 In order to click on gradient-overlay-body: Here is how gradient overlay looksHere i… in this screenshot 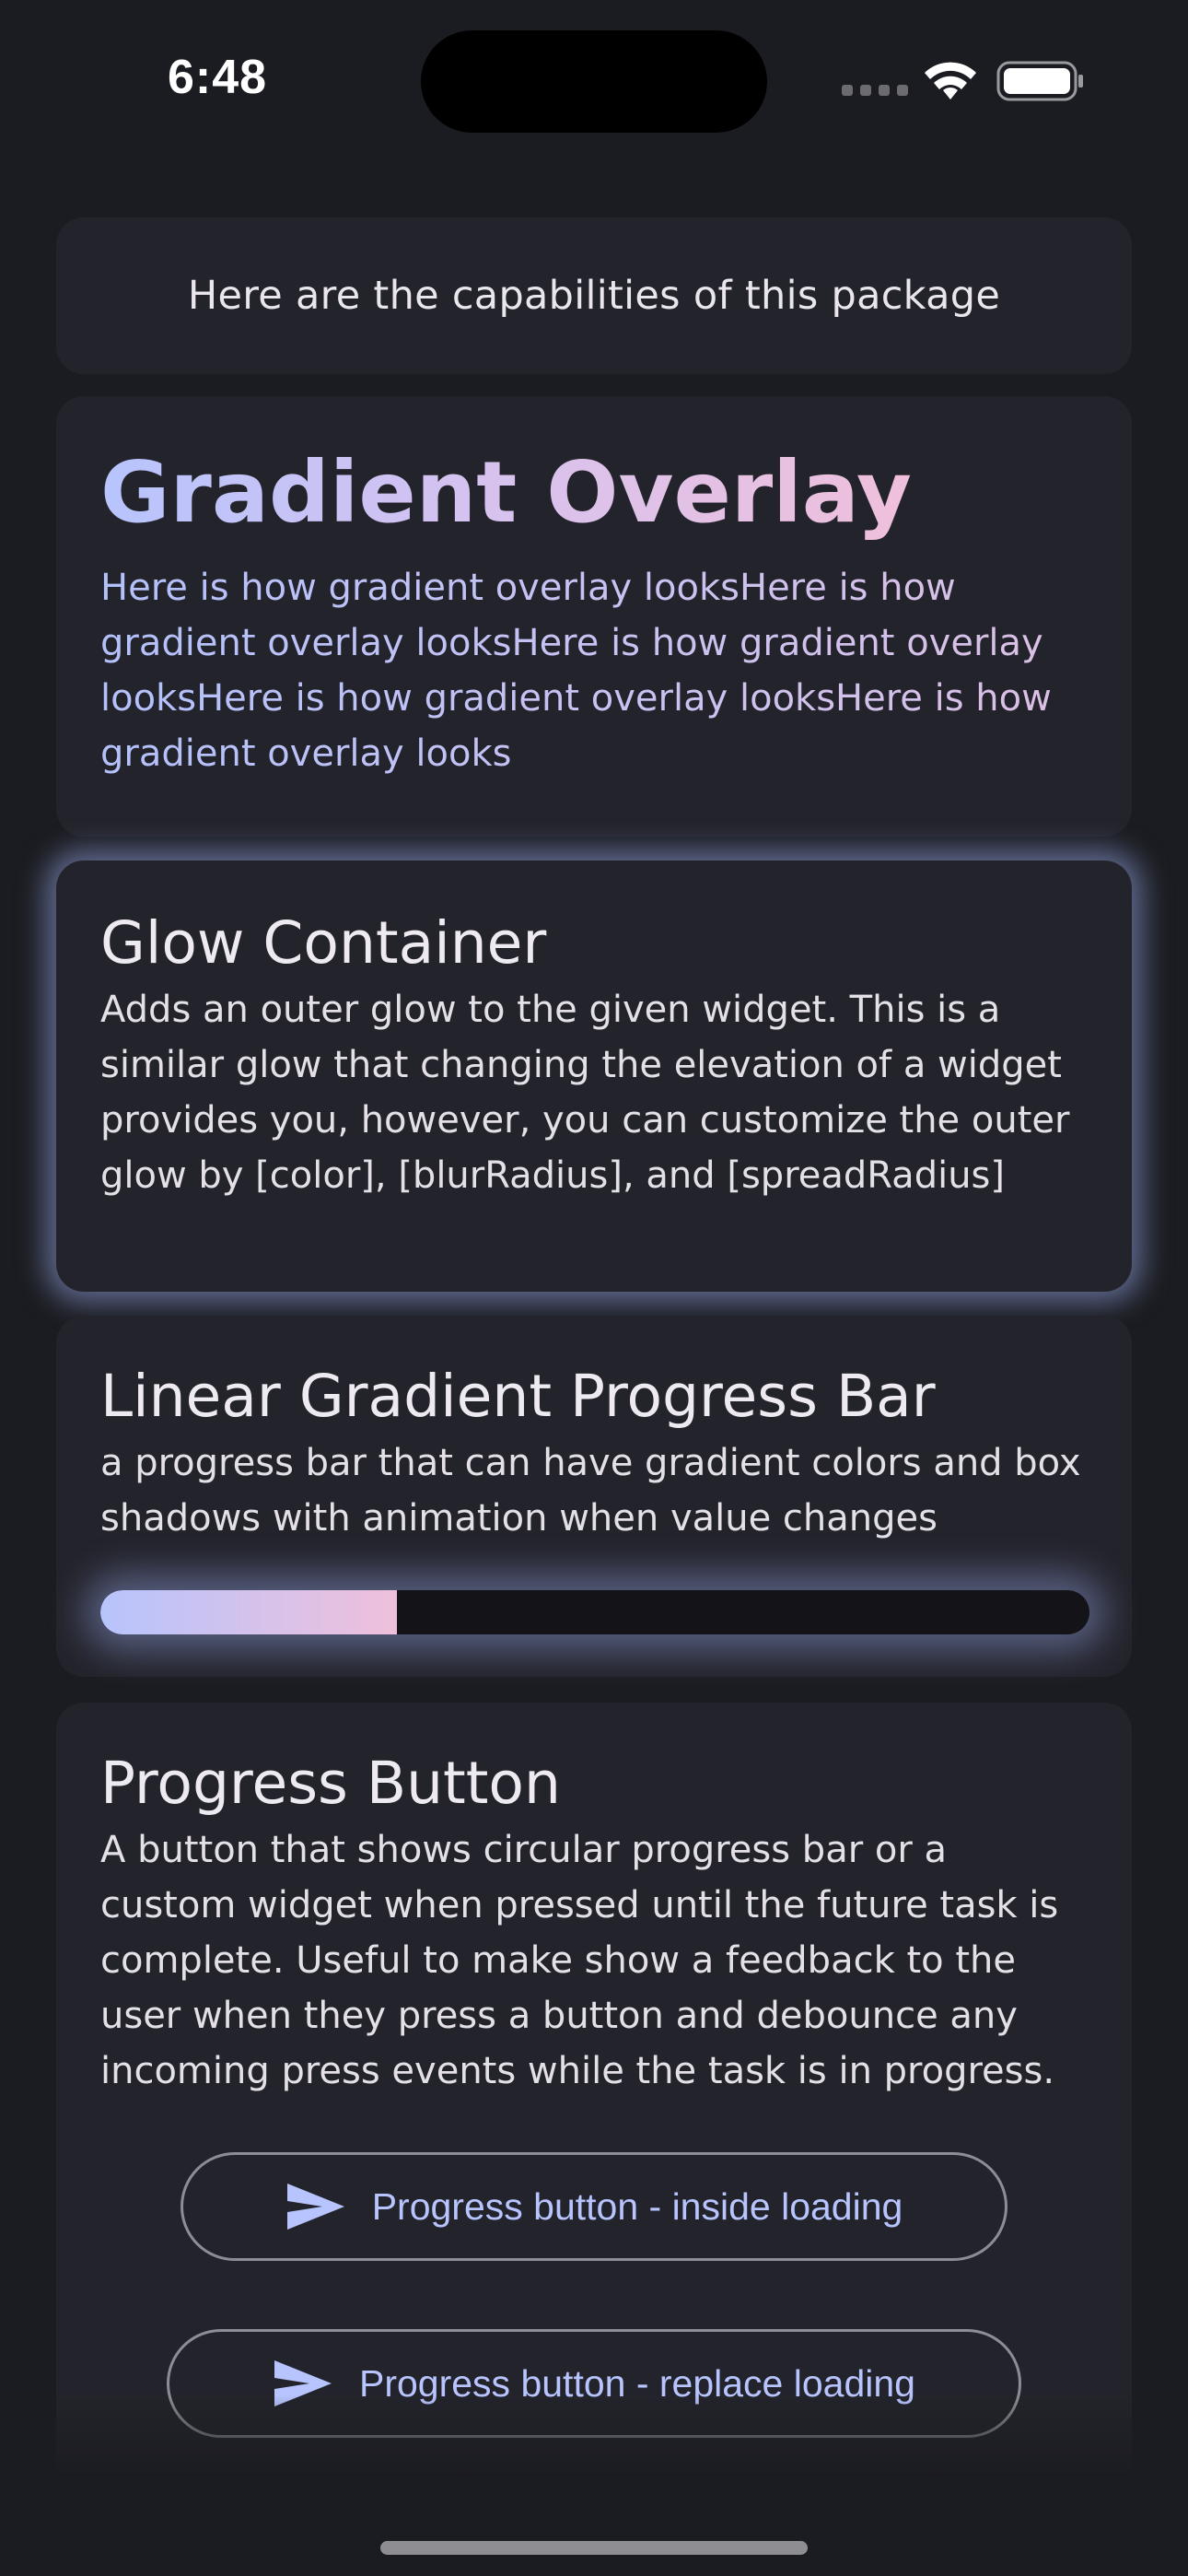, I will do `click(594, 670)`.